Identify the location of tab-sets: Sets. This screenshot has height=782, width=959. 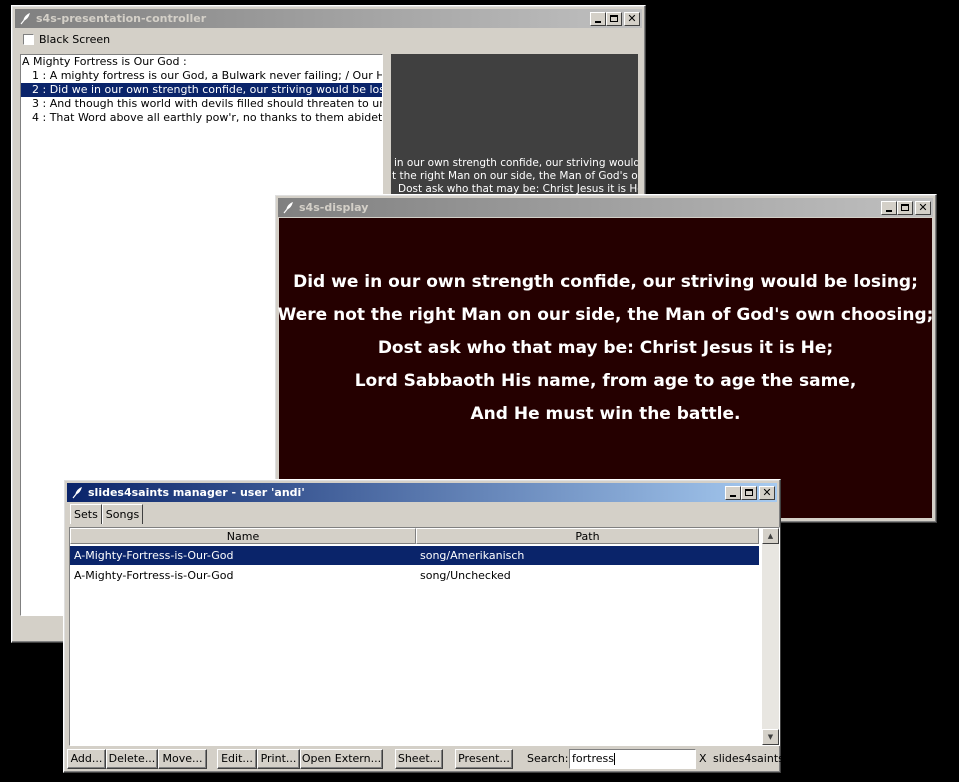
(86, 514).